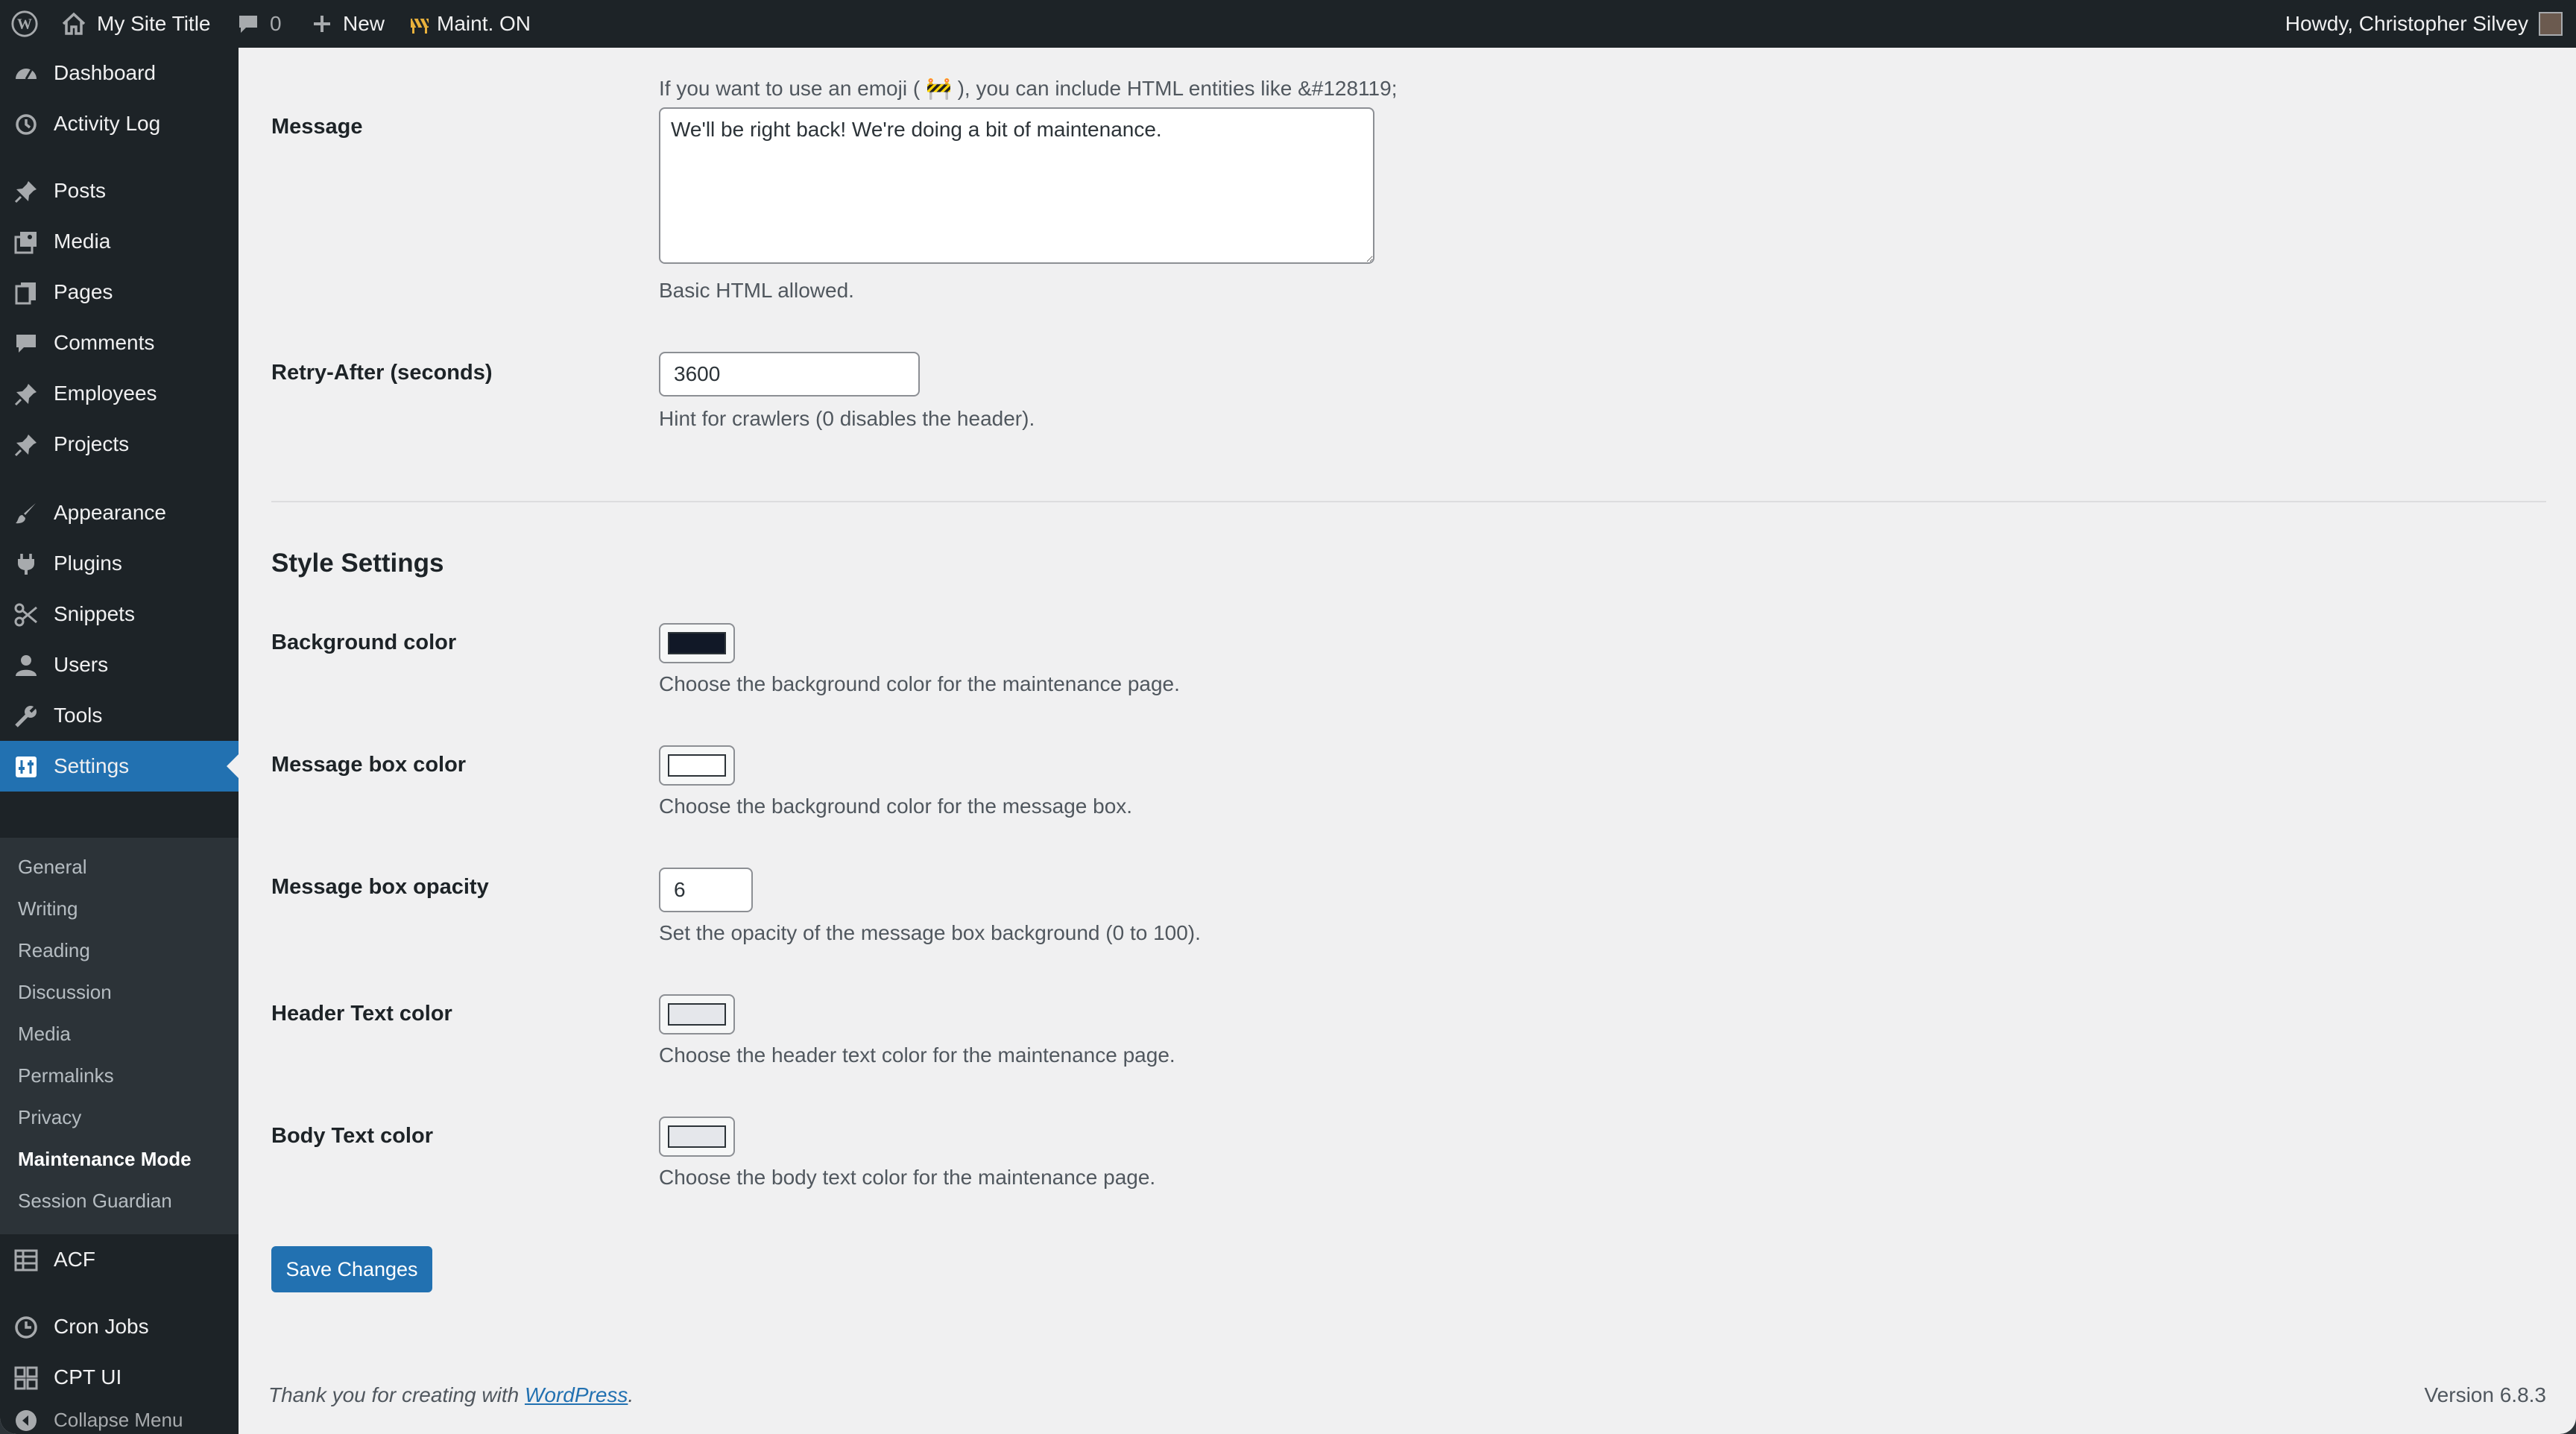 The width and height of the screenshot is (2576, 1434). I want to click on sidebar-item-posts: Posts, so click(119, 191).